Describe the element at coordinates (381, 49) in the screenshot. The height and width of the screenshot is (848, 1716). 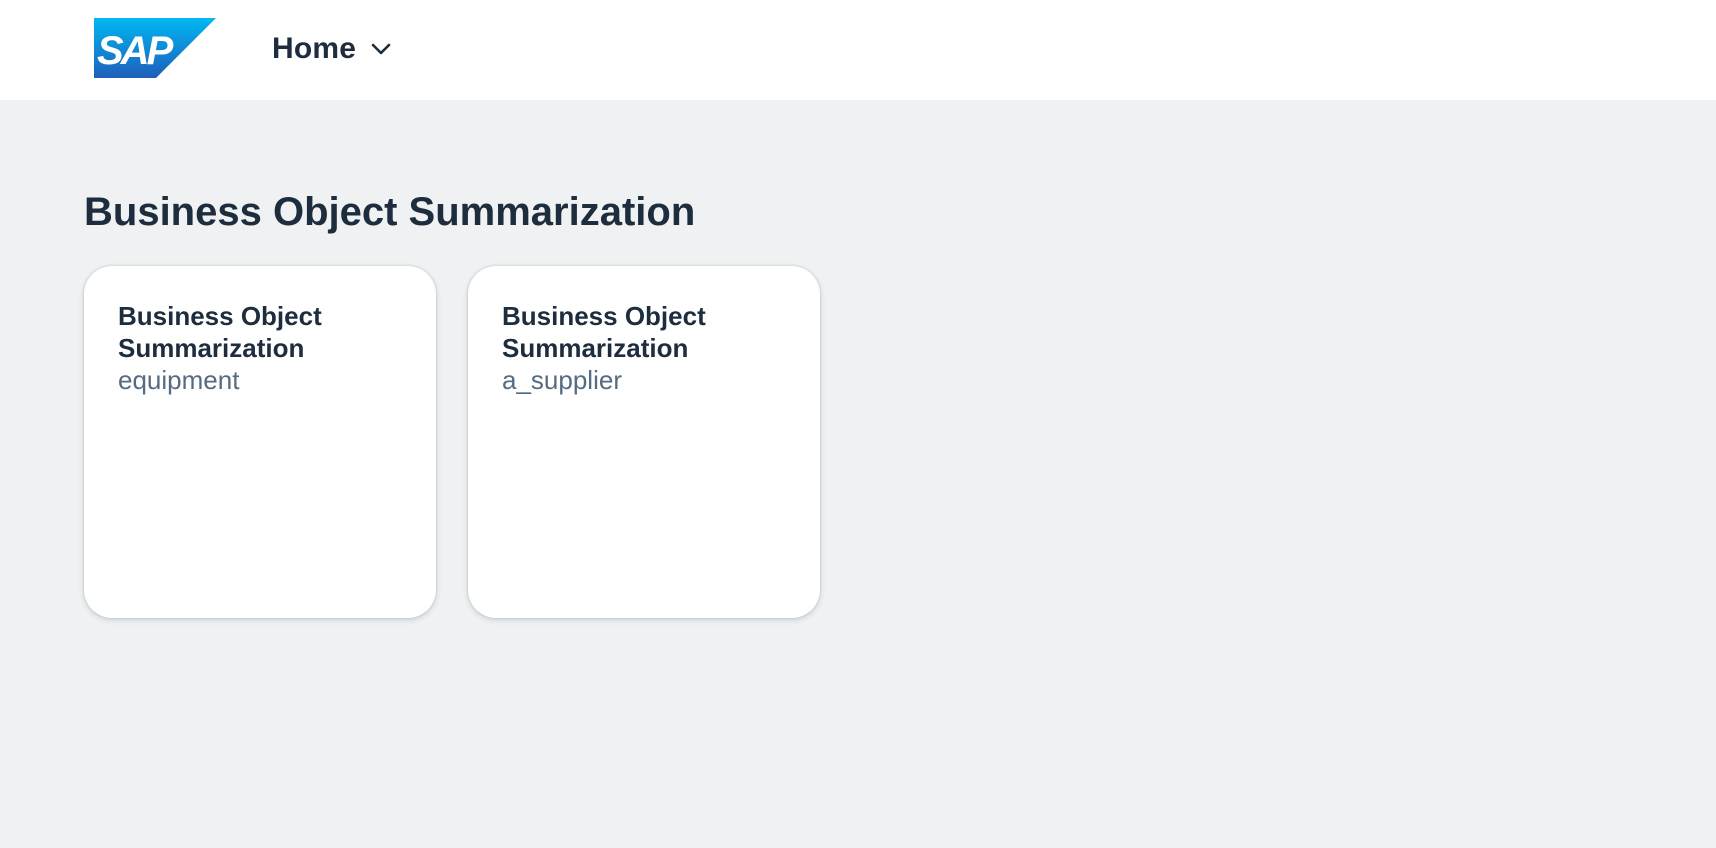
I see `chevron-down-icon` at that location.